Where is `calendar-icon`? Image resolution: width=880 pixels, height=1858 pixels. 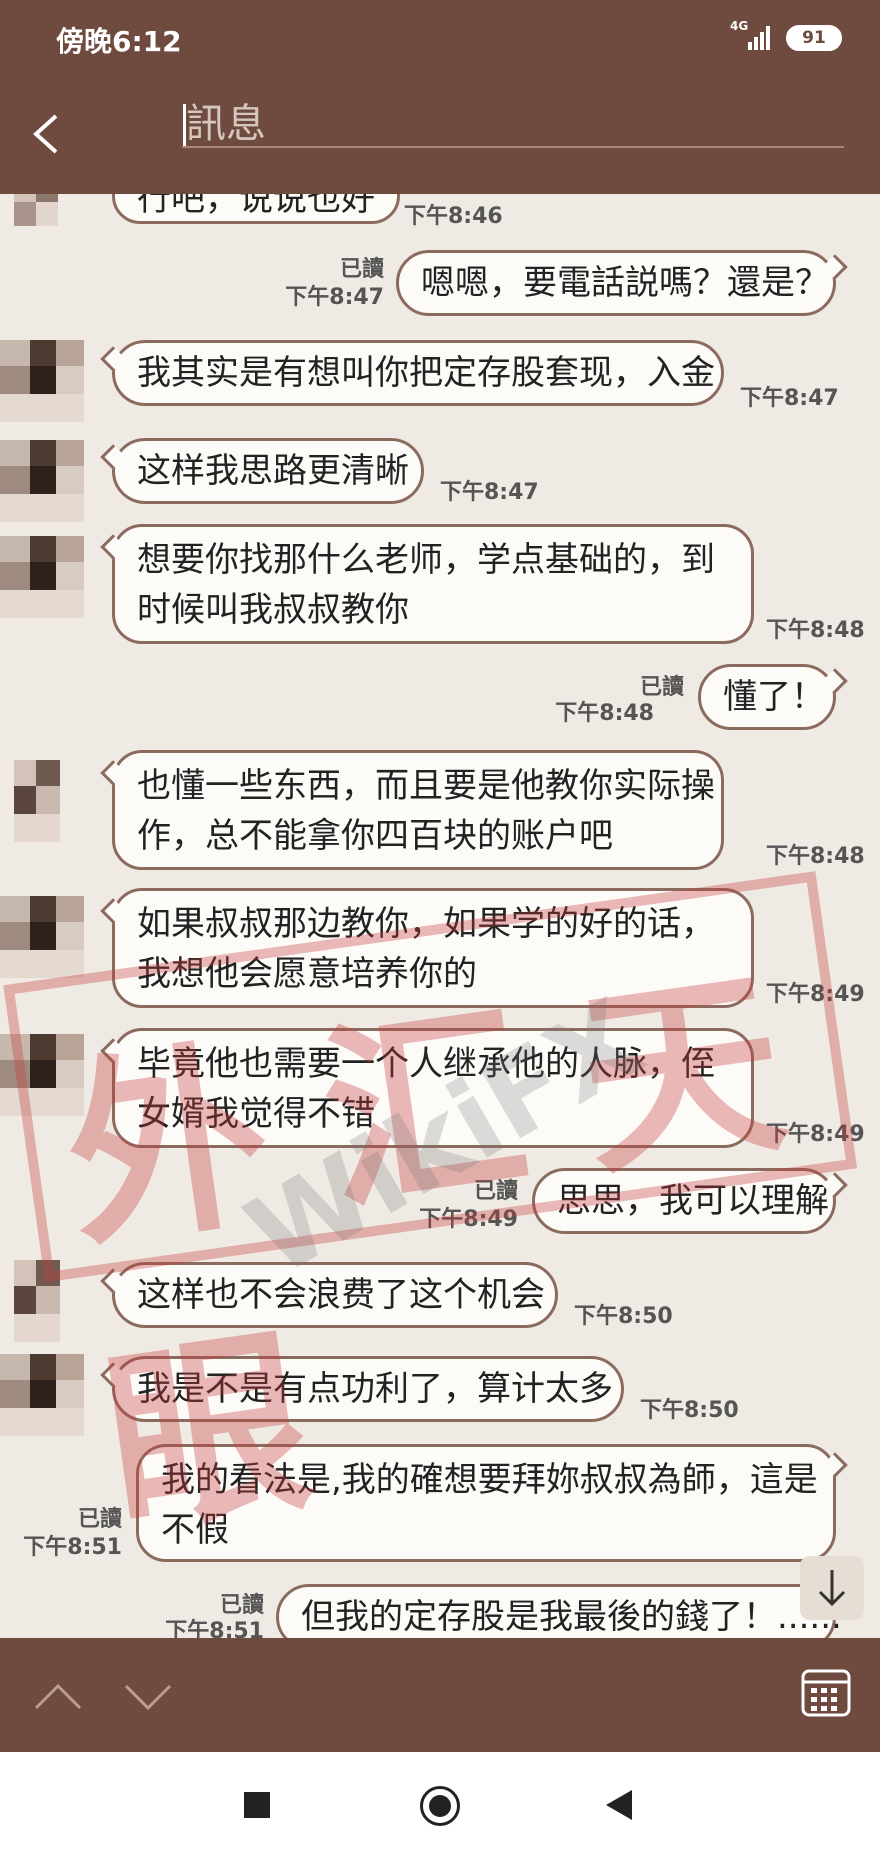
calendar-icon is located at coordinates (826, 1693).